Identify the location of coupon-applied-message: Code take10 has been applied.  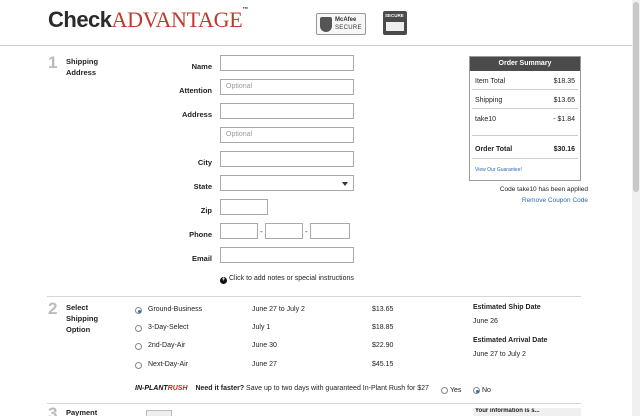
(543, 189).